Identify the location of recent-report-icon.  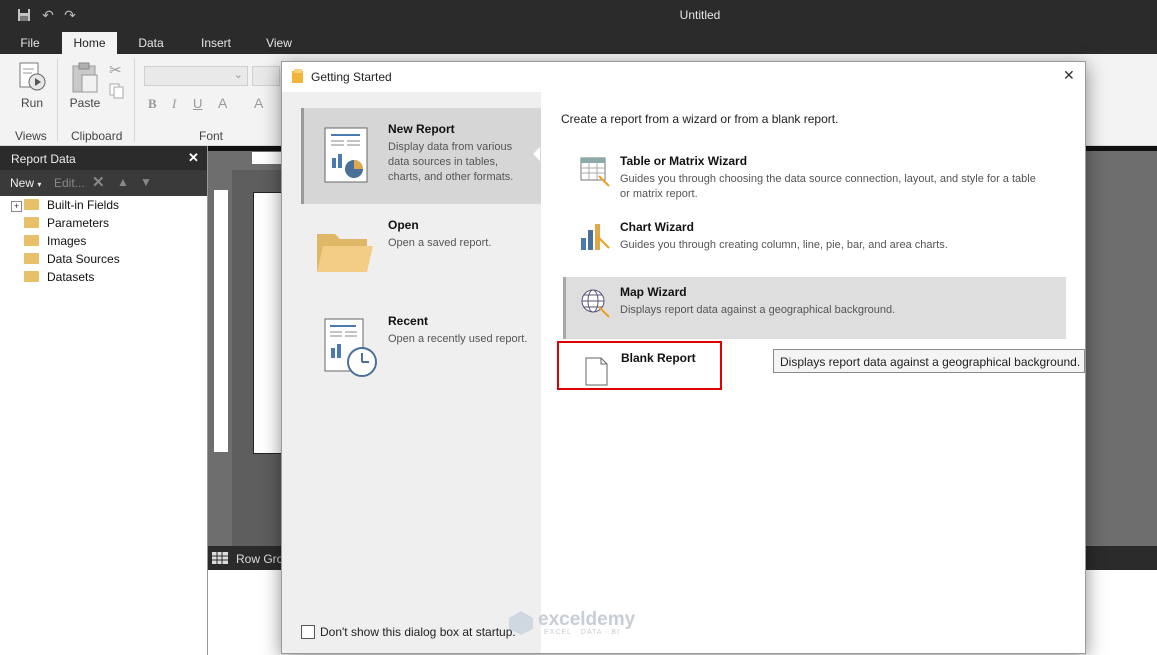
(350, 347).